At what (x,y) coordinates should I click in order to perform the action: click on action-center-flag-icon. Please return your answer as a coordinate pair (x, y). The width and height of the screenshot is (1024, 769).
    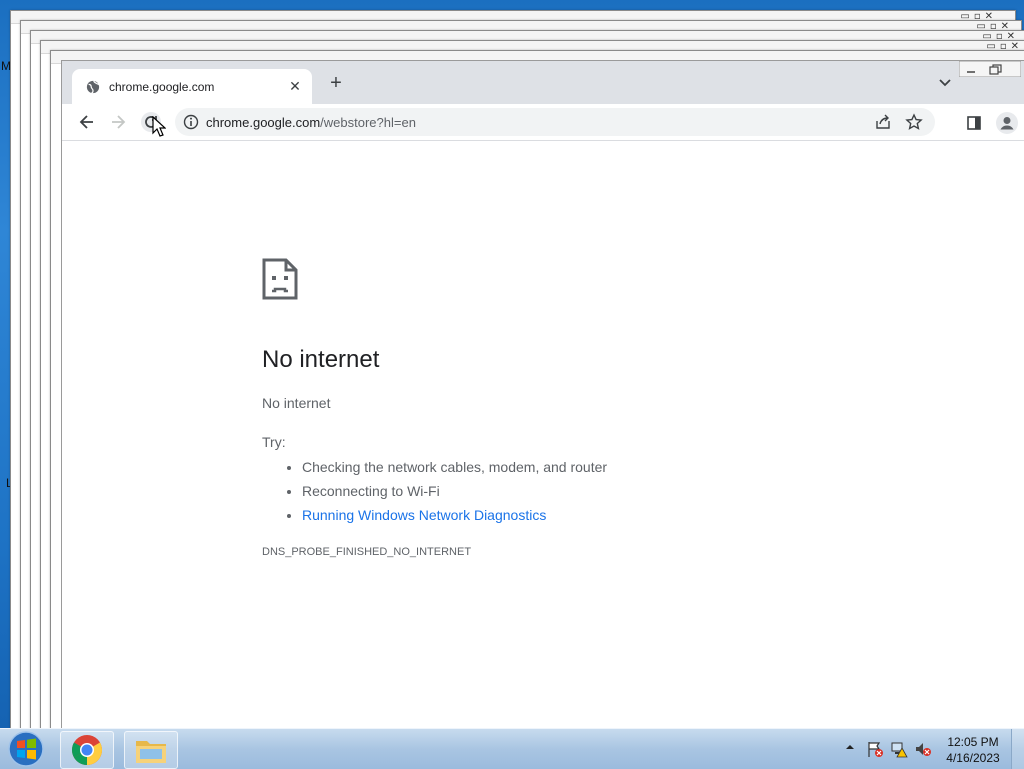
    Looking at the image, I should click on (875, 749).